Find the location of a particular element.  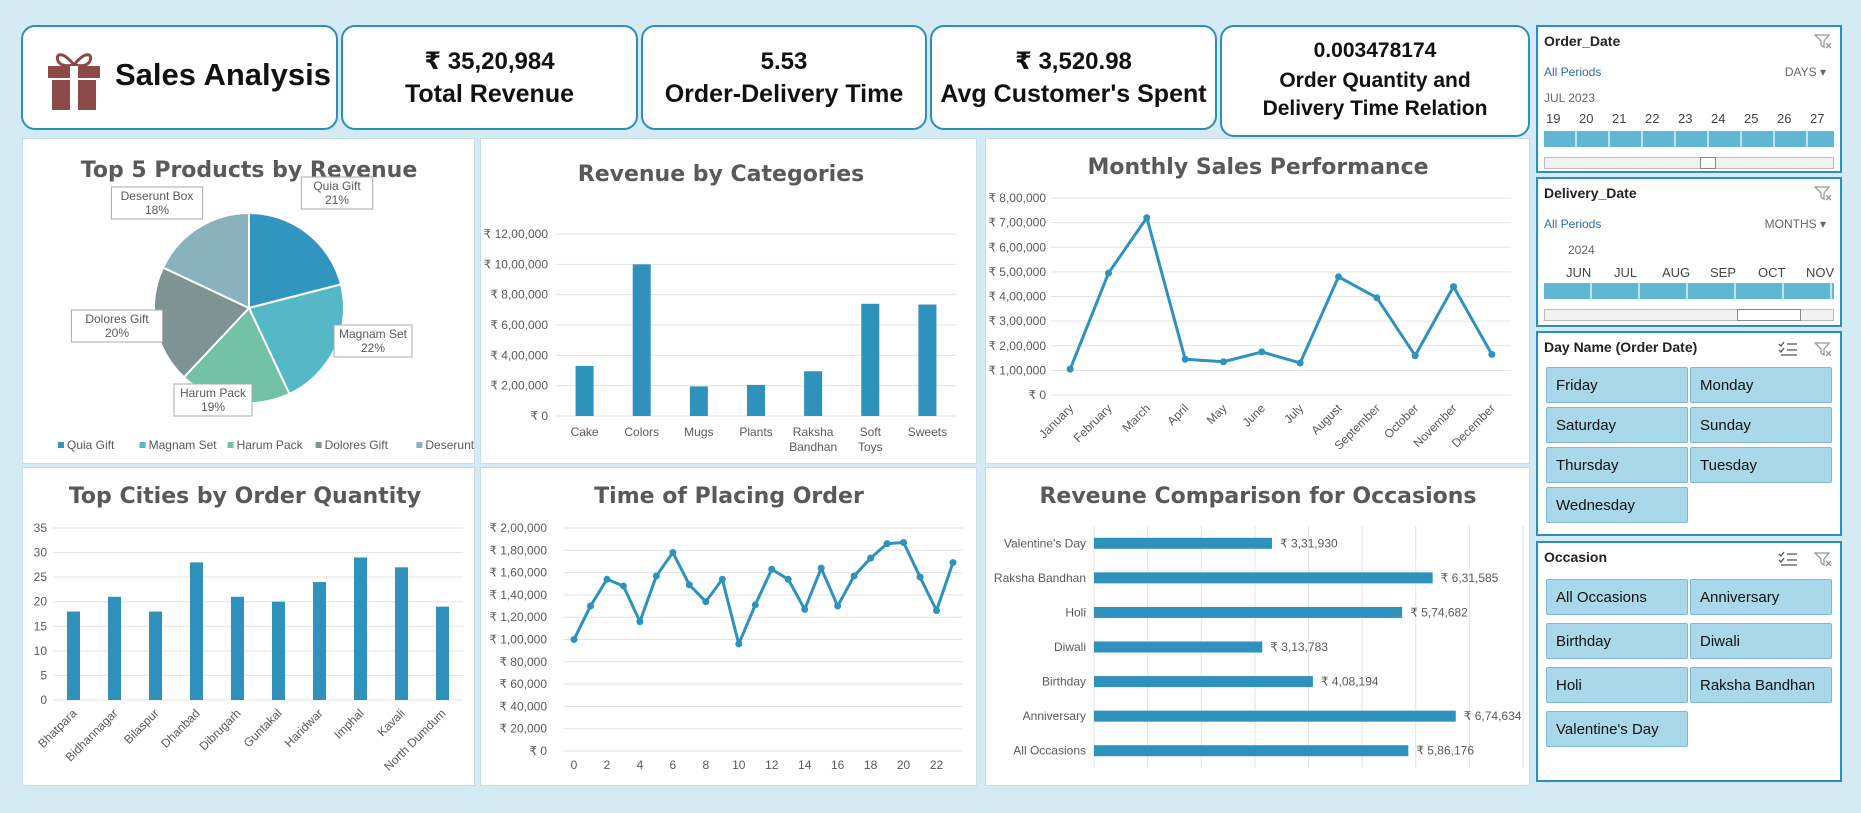

x-tick-label: August is located at coordinates (1326, 419).